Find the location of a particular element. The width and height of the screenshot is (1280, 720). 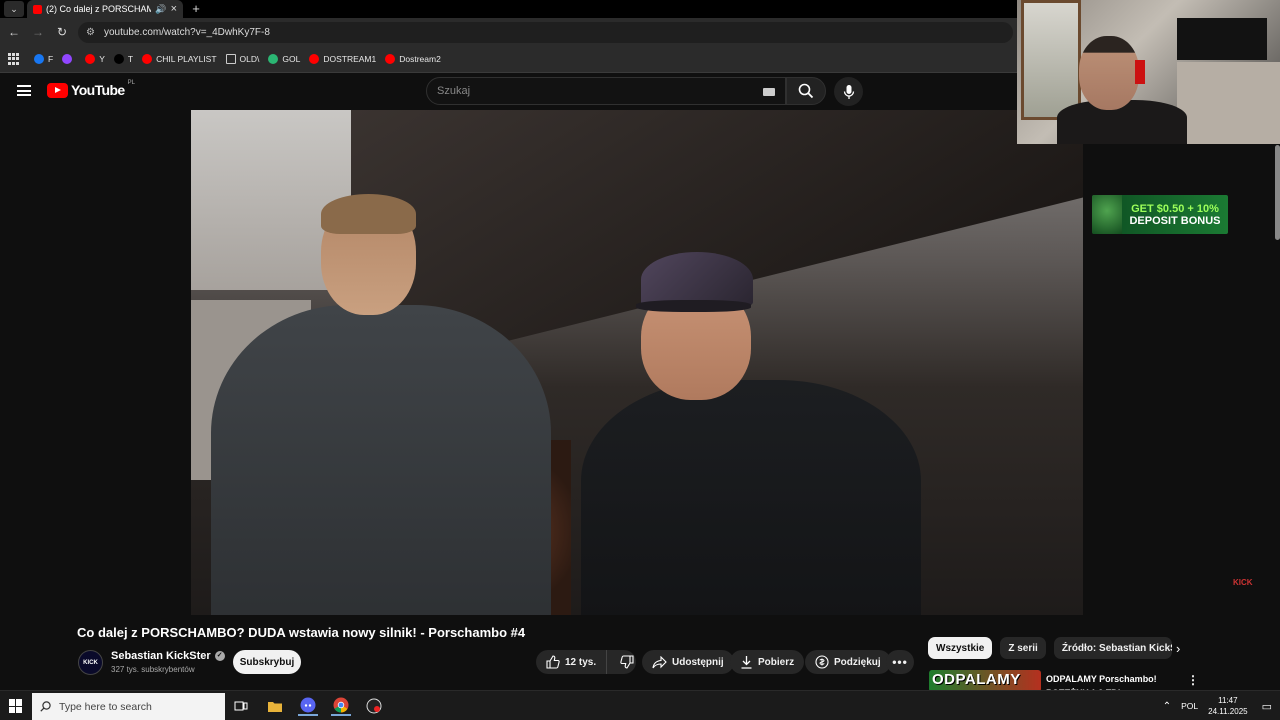

search-input: Szukaj is located at coordinates (606, 91).